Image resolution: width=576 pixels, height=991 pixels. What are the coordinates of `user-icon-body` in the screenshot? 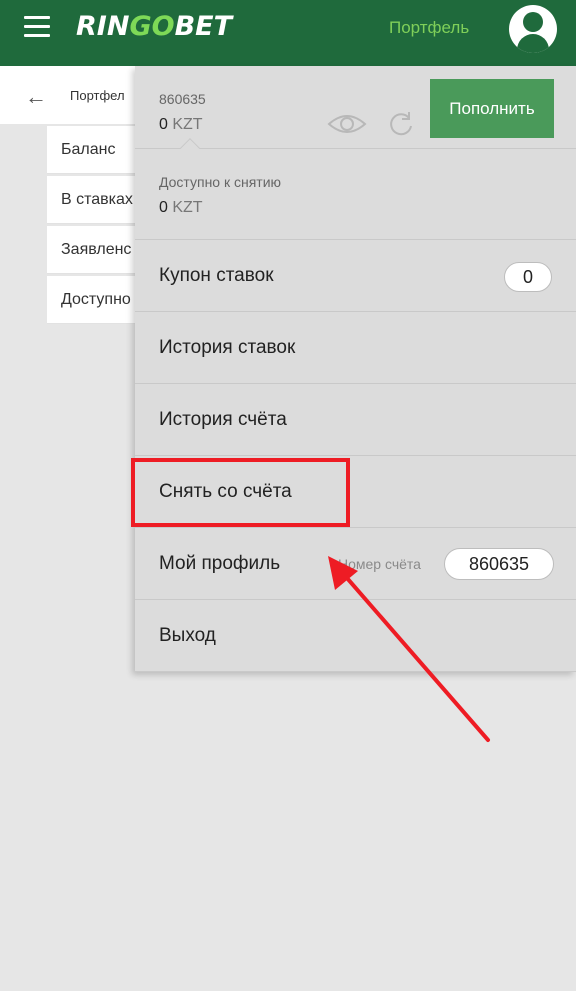 It's located at (533, 43).